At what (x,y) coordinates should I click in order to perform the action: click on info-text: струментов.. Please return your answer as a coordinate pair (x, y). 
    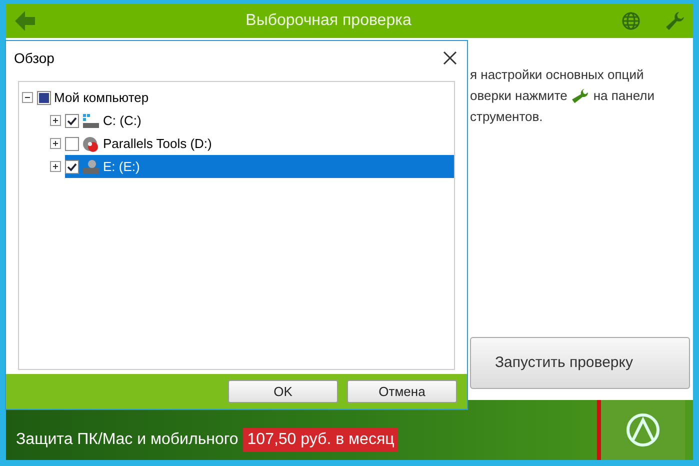
    Looking at the image, I should click on (506, 117).